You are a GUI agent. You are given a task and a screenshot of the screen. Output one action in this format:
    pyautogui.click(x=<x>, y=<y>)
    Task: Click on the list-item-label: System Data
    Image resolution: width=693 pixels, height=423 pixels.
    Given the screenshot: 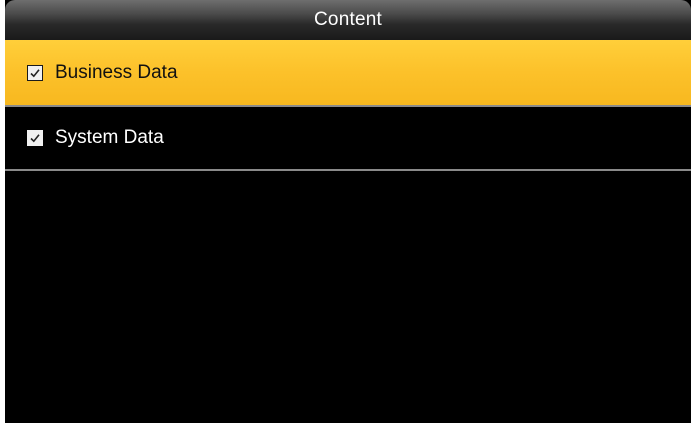 What is the action you would take?
    pyautogui.click(x=109, y=137)
    